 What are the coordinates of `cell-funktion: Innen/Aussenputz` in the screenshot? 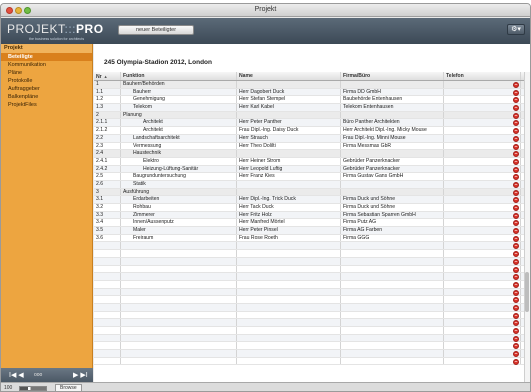 It's located at (179, 223).